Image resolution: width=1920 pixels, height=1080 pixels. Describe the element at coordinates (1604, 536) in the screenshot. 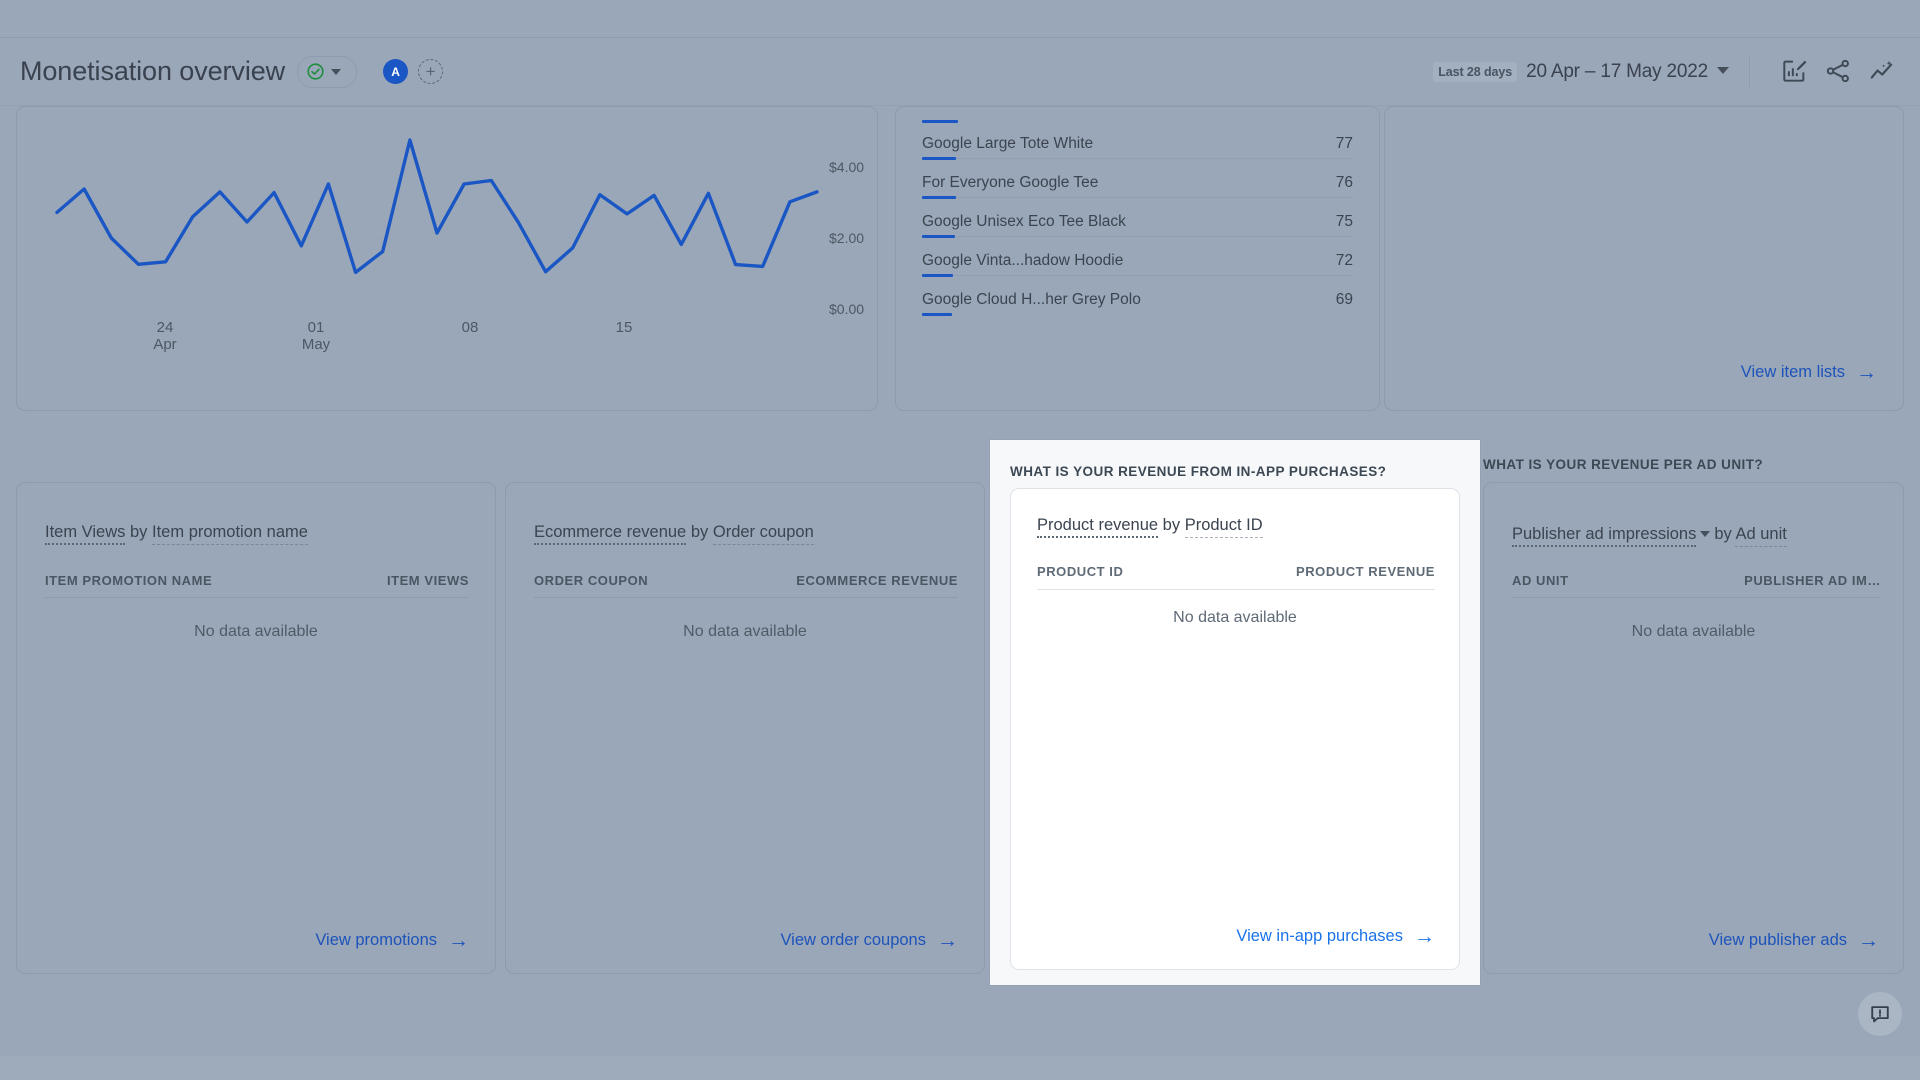

I see `metric-selector: Publisher ad impressions` at that location.